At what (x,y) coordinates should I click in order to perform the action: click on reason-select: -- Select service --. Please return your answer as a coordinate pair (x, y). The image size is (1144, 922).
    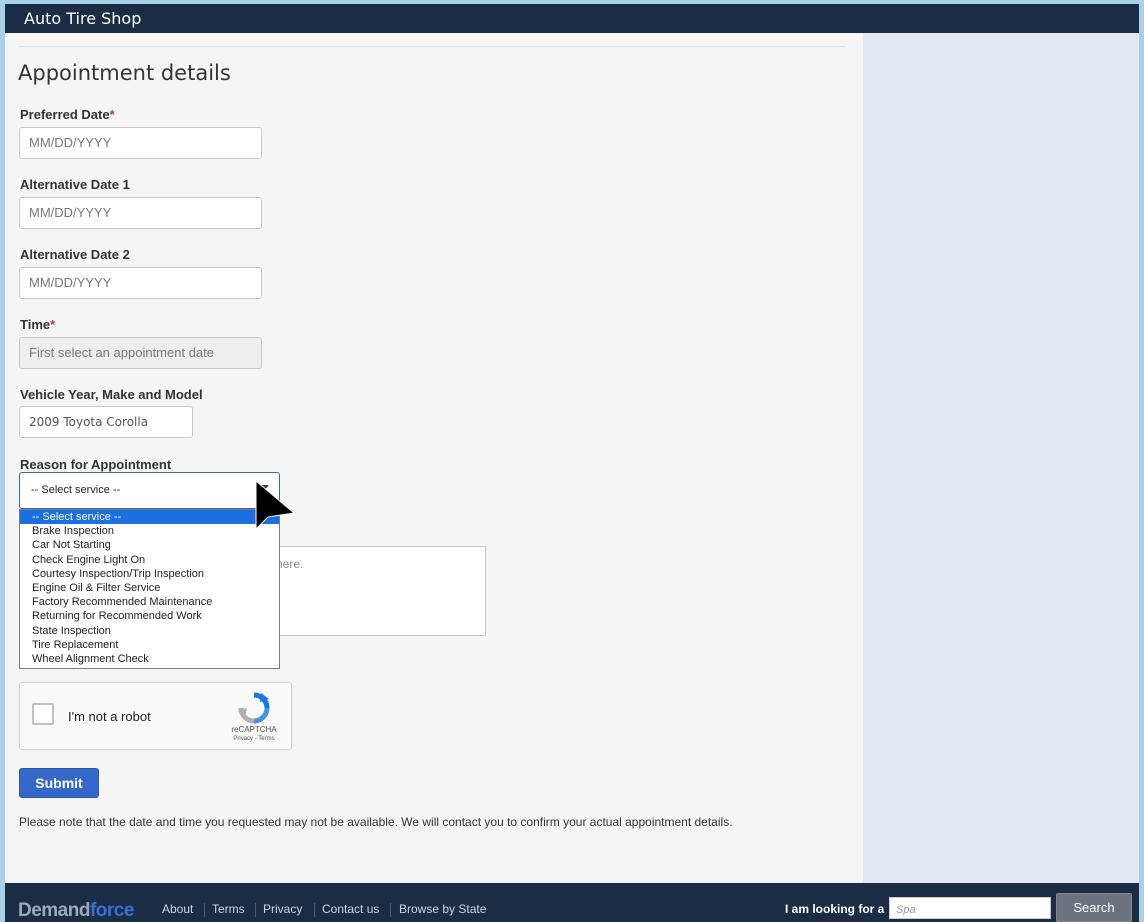
    Looking at the image, I should click on (149, 490).